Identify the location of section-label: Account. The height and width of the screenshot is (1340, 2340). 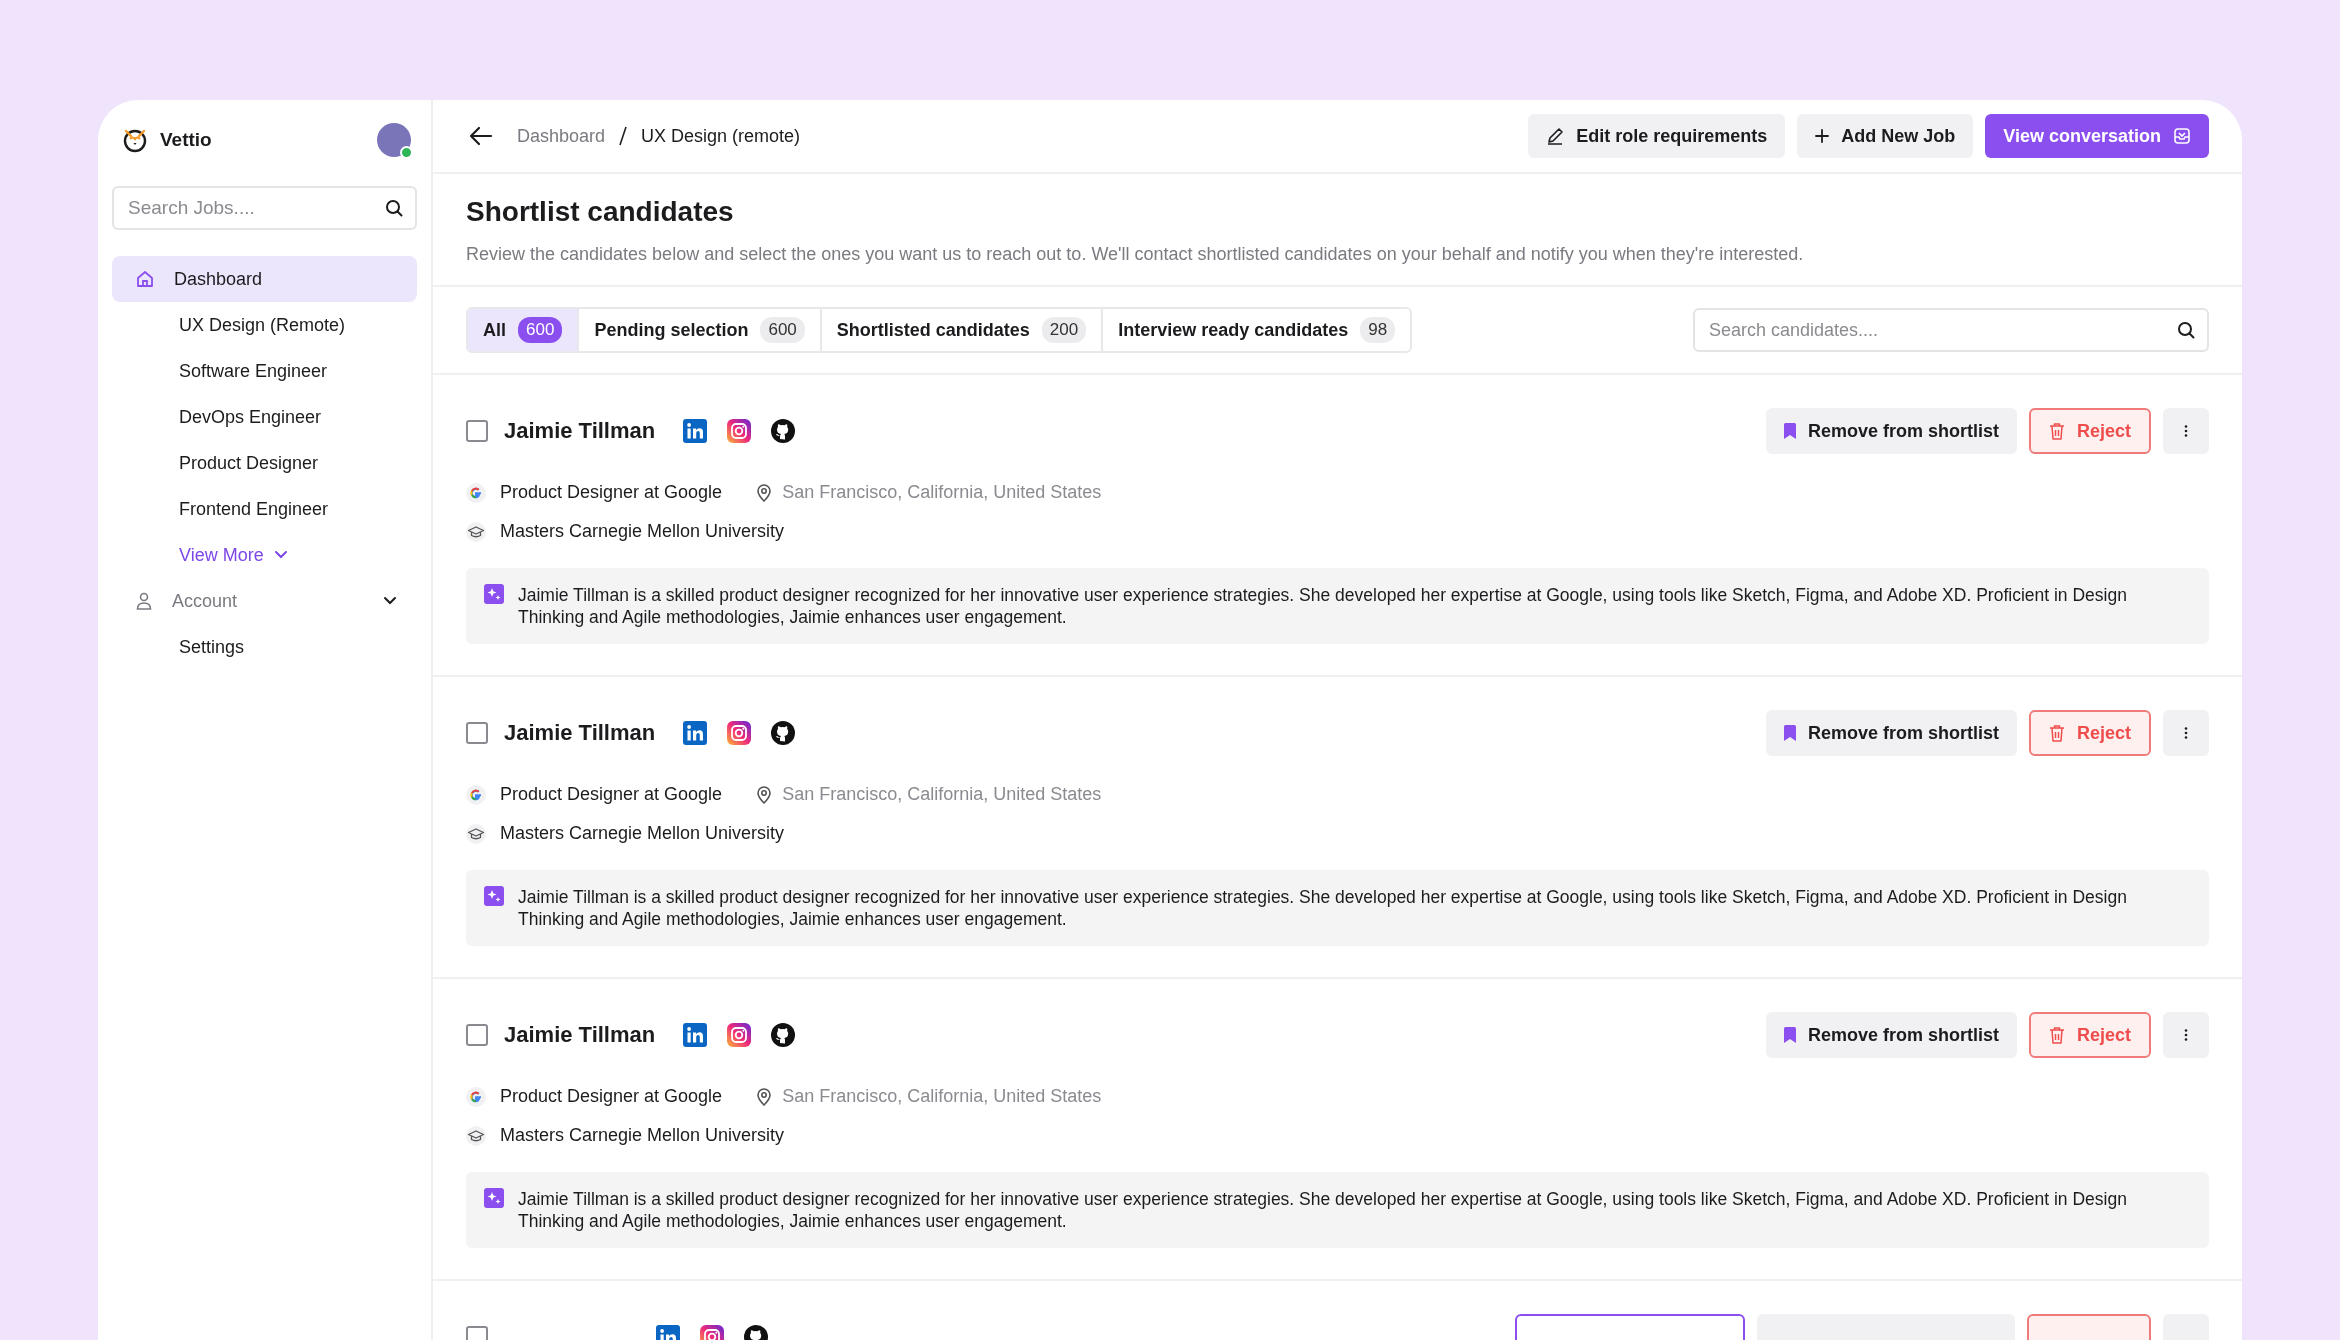
(205, 601).